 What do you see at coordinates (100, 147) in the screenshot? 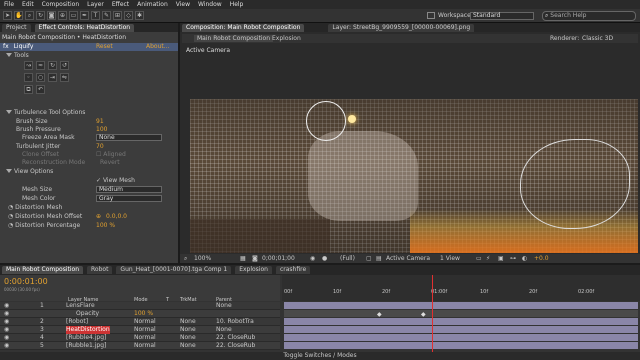
I see `turbulent-jitter-value: 70` at bounding box center [100, 147].